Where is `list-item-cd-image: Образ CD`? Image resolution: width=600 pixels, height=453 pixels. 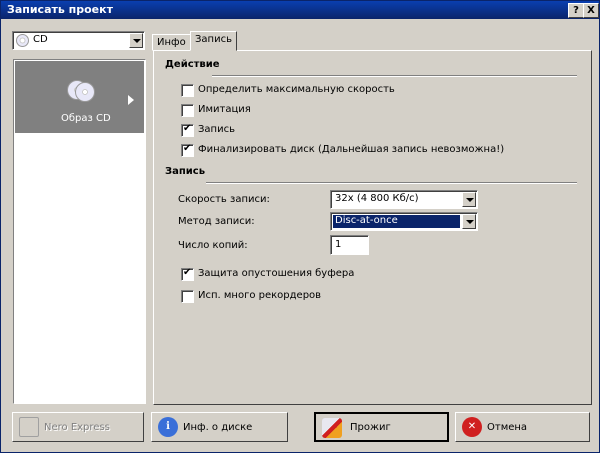
list-item-cd-image: Образ CD is located at coordinates (79, 97).